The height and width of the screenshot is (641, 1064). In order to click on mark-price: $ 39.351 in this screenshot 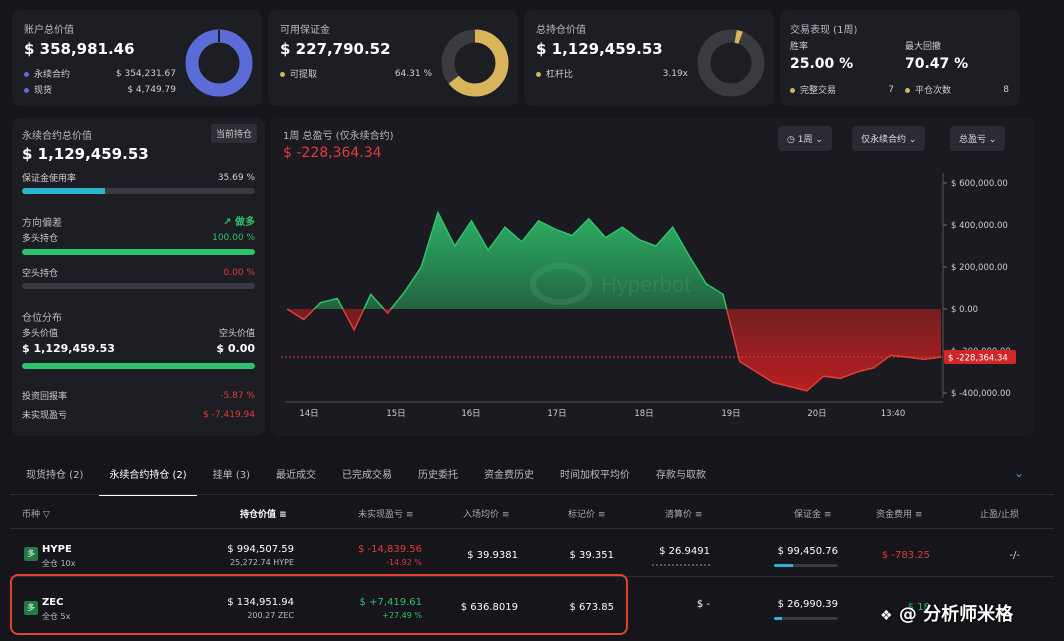, I will do `click(591, 555)`.